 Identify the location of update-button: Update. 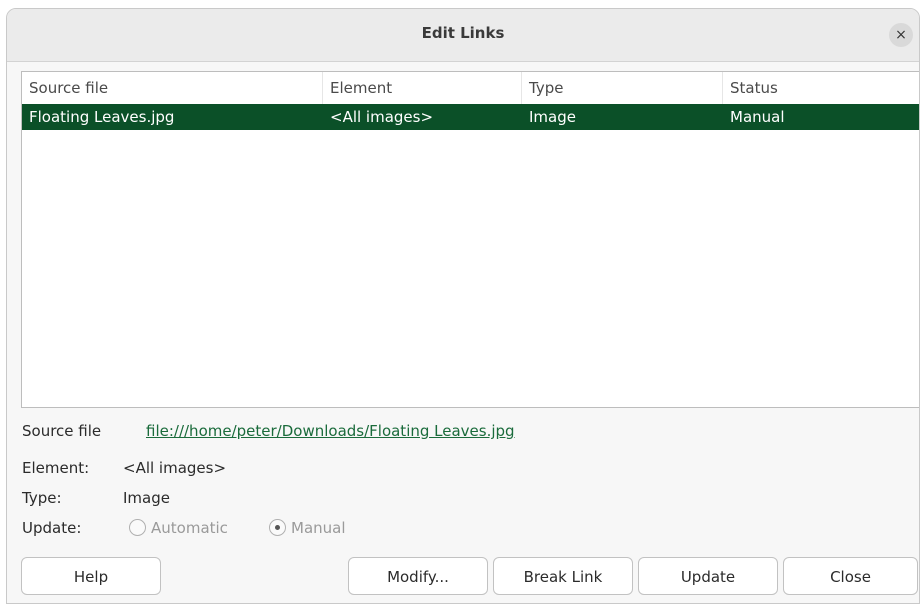
(708, 576).